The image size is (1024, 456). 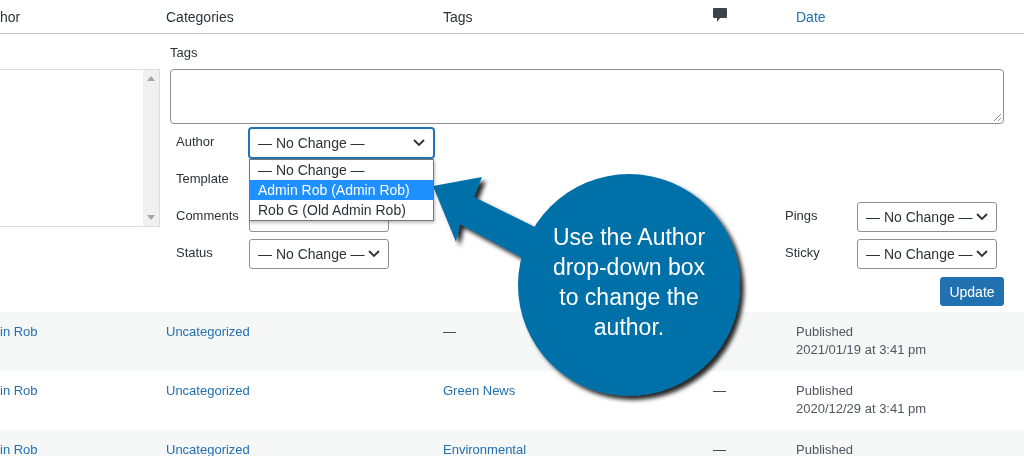 What do you see at coordinates (10, 16) in the screenshot?
I see `column-header: hor` at bounding box center [10, 16].